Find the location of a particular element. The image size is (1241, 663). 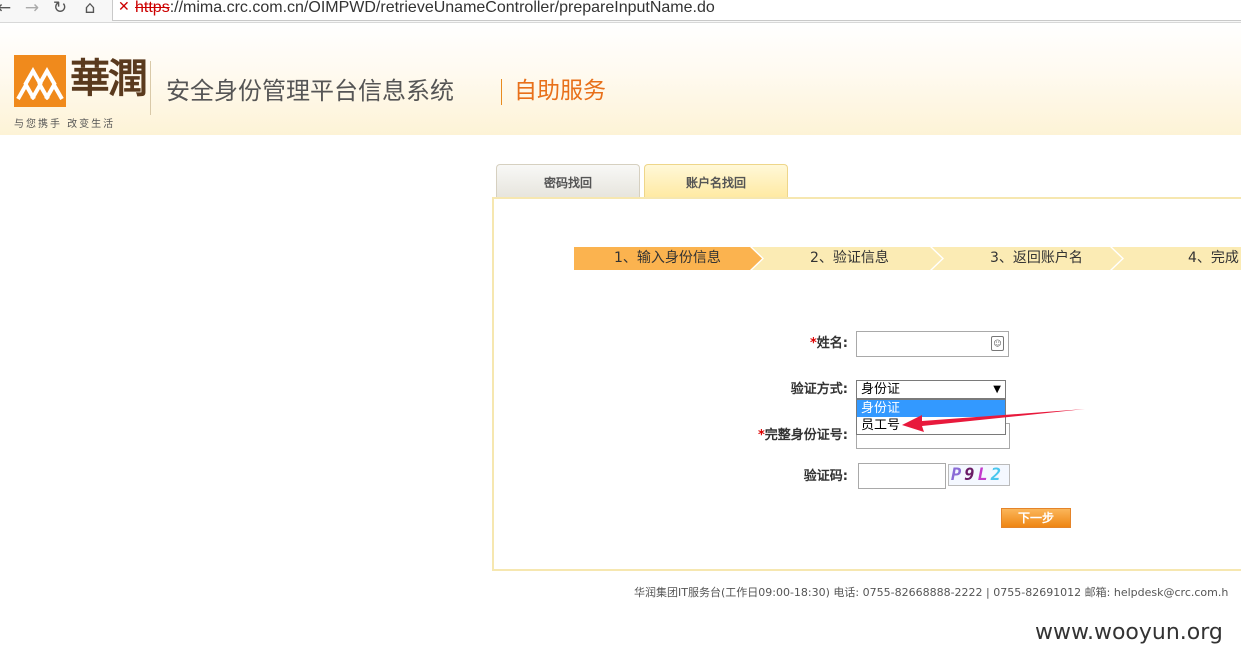

annotation-arrow-icon is located at coordinates (993, 420).